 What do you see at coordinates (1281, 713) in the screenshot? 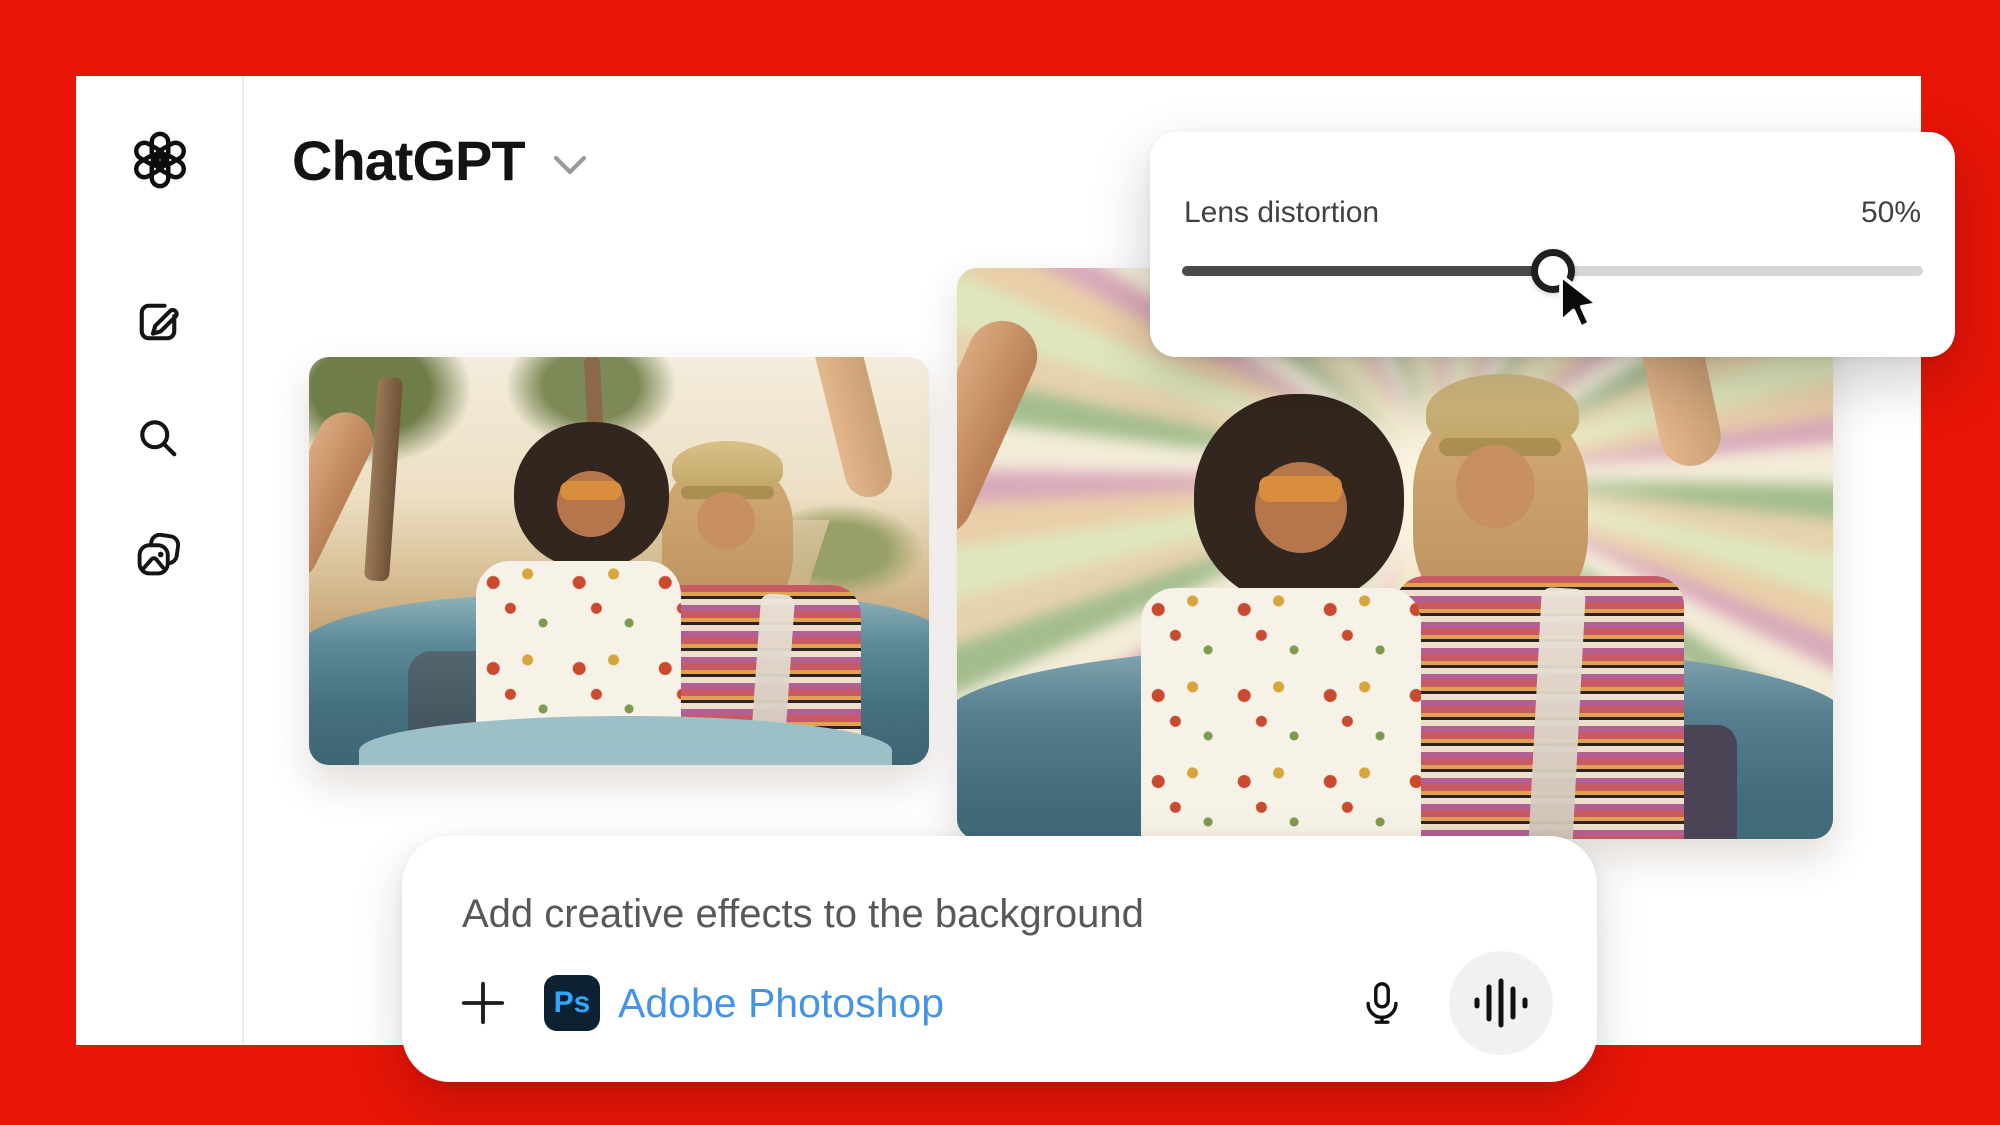
I see `floral-blouse` at bounding box center [1281, 713].